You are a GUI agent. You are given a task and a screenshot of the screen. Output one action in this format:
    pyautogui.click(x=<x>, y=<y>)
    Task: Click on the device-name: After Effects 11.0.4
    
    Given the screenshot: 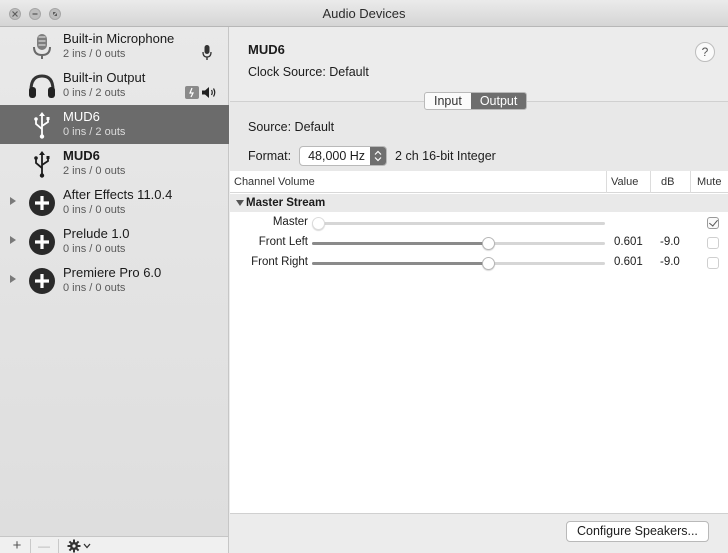 What is the action you would take?
    pyautogui.click(x=118, y=194)
    